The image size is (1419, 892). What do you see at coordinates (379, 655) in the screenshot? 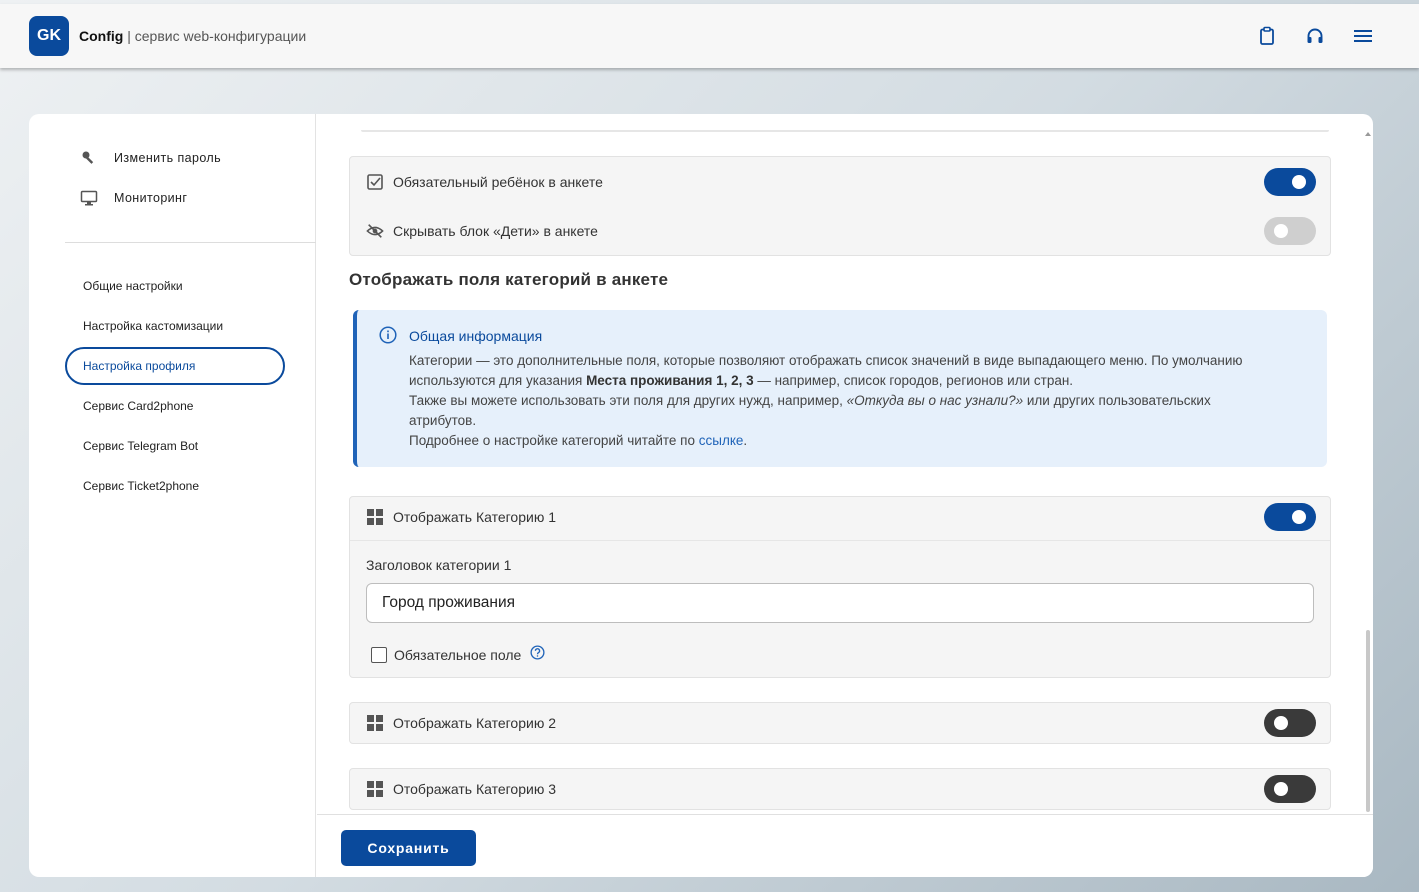
I see `required-field-checkbox` at bounding box center [379, 655].